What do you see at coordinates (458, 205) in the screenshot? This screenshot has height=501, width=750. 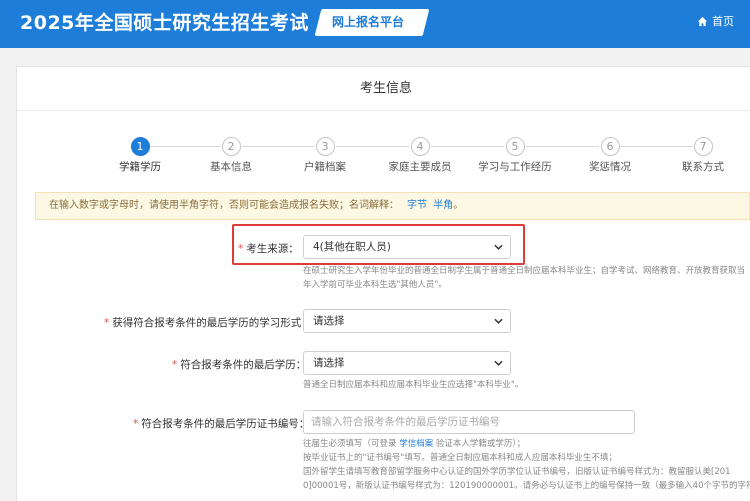 I see `notice-suffix: 。` at bounding box center [458, 205].